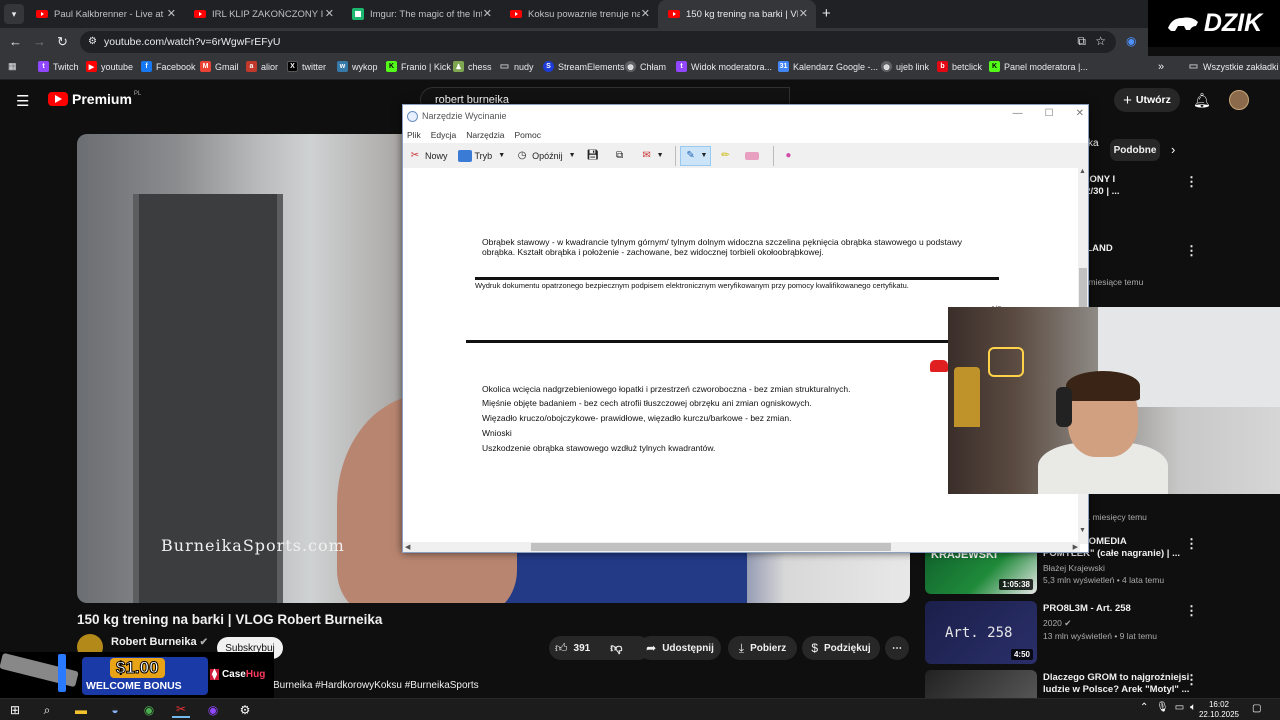 Image resolution: width=1280 pixels, height=720 pixels. What do you see at coordinates (753, 156) in the screenshot?
I see `eraser-button` at bounding box center [753, 156].